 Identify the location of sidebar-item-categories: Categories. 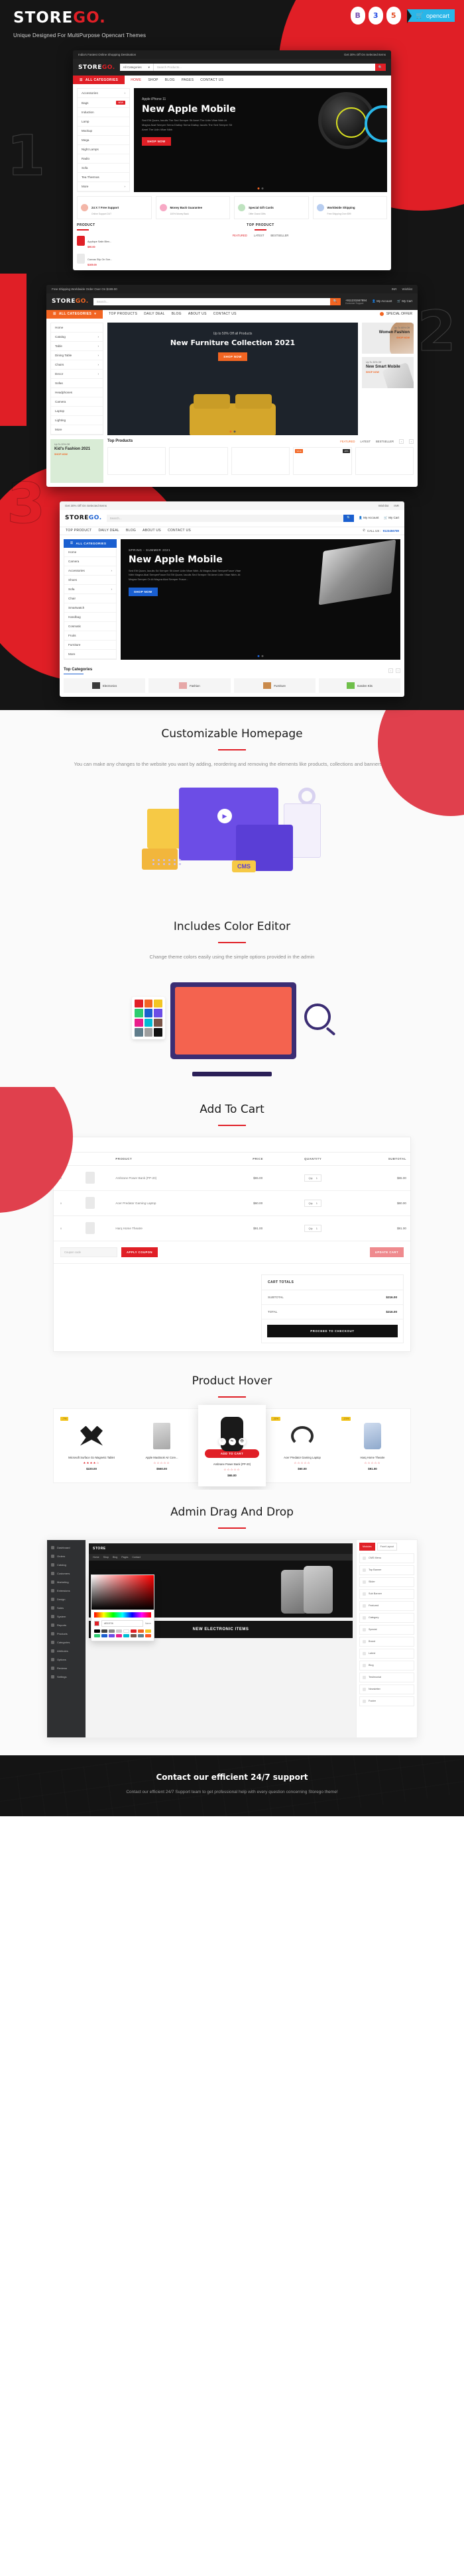
(66, 1642).